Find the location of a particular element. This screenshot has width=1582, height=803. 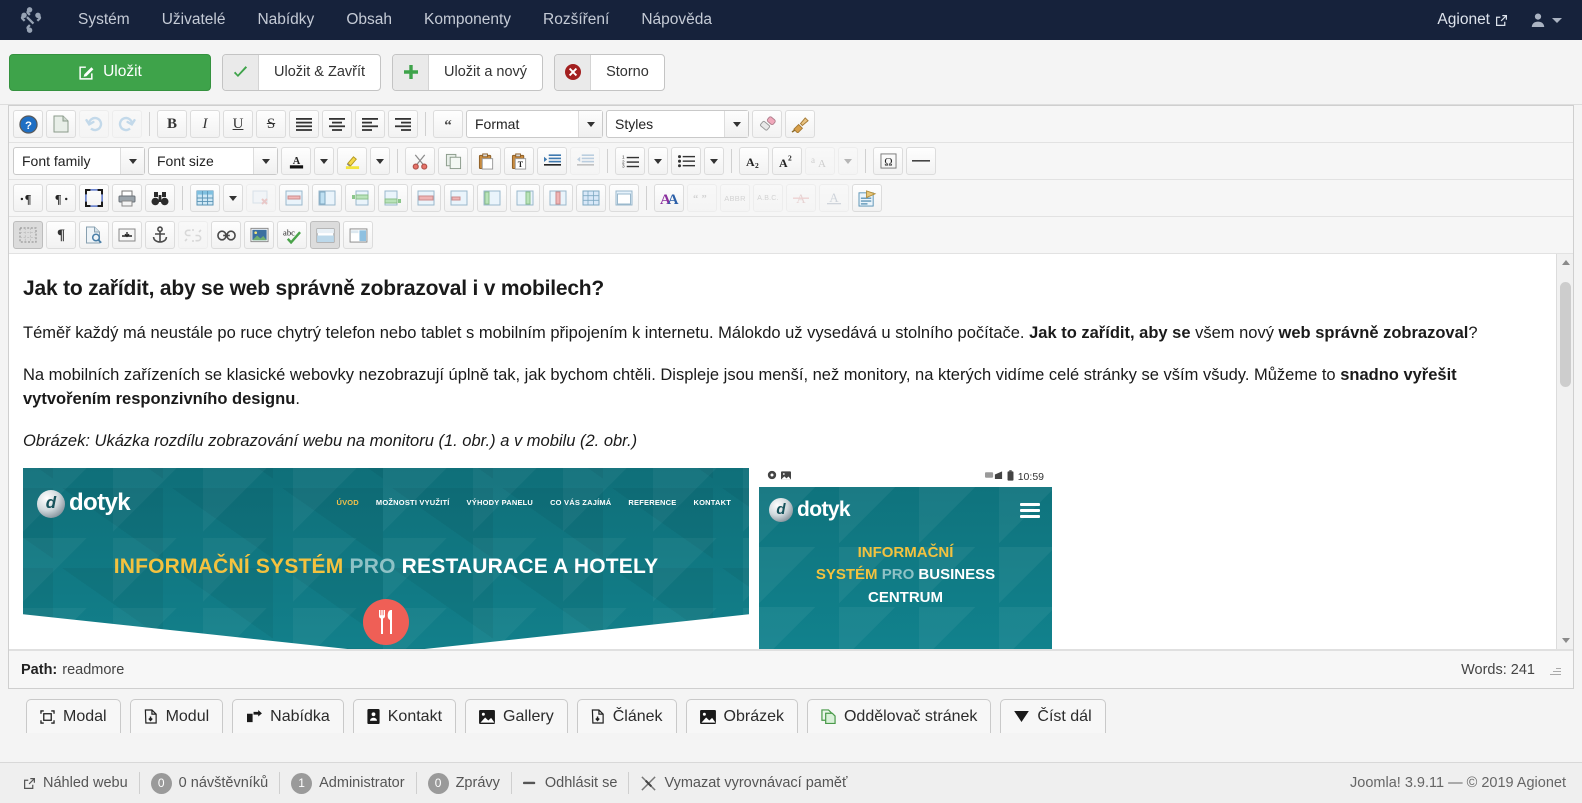

preview-site-link: Náhled webu is located at coordinates (75, 783).